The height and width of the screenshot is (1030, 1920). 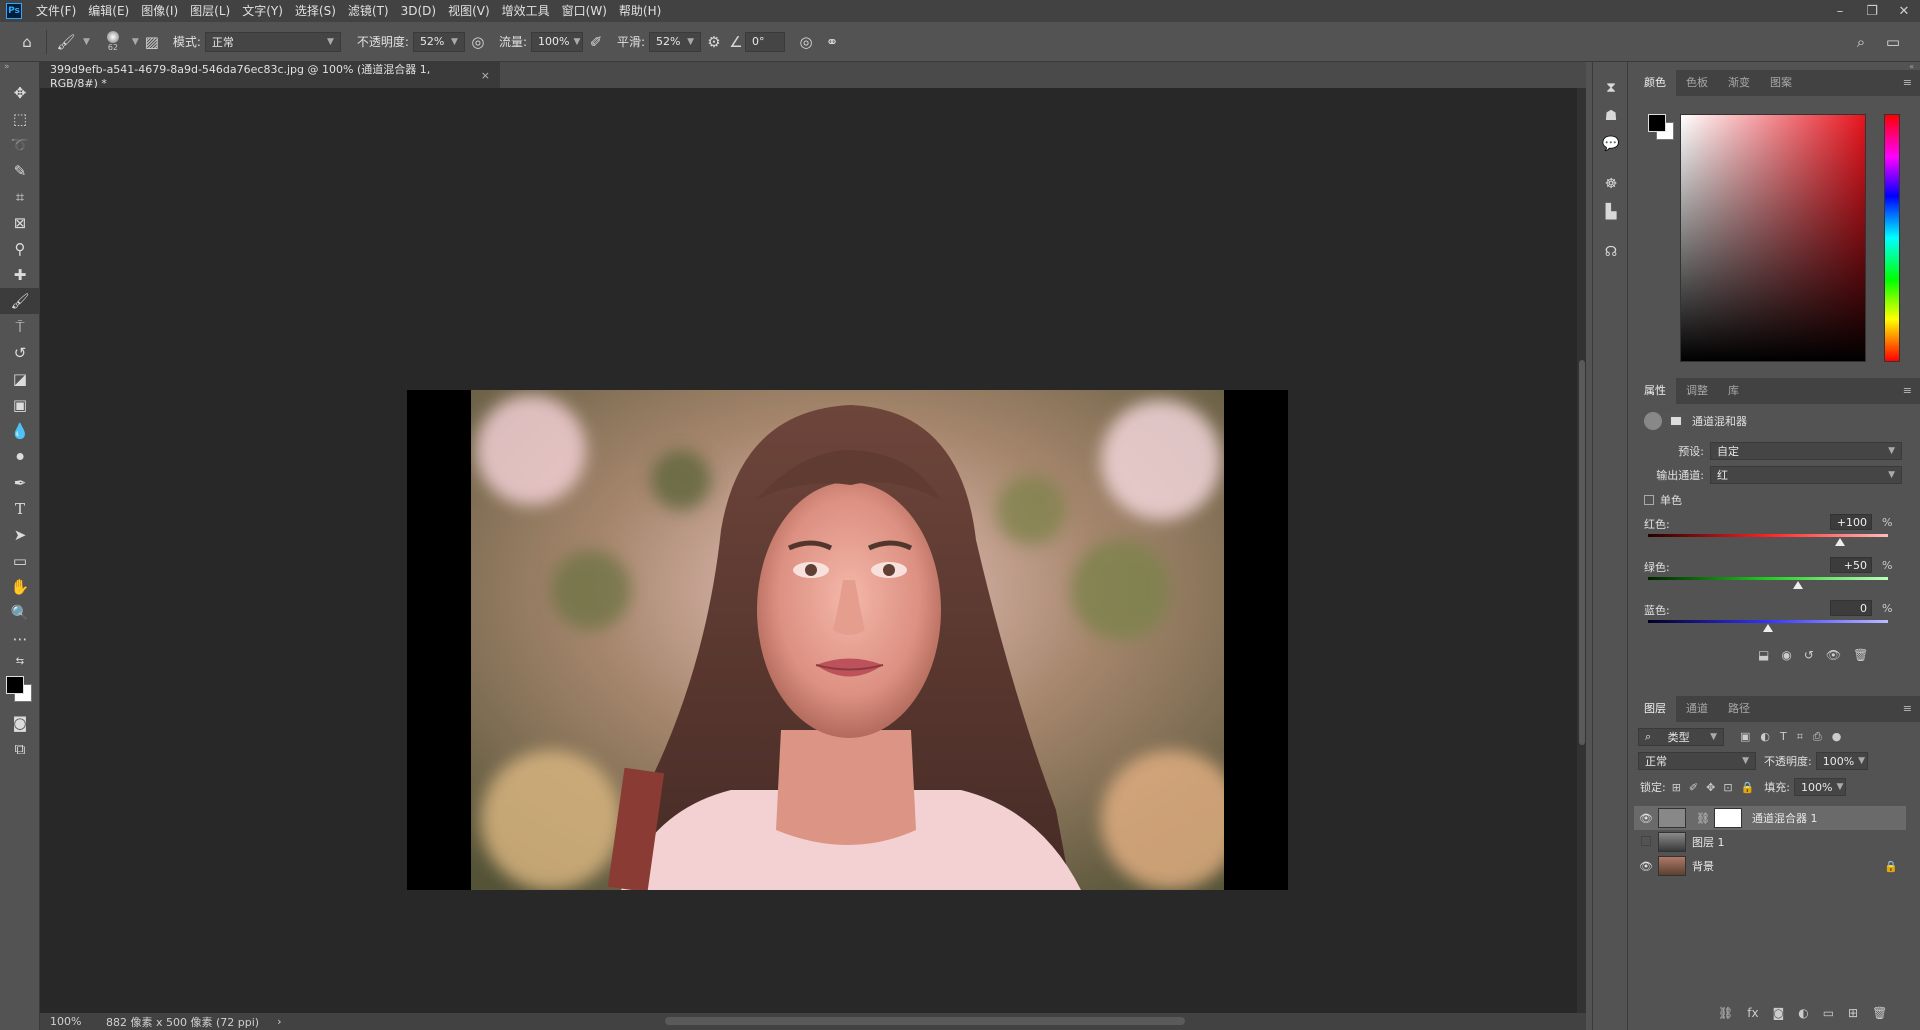 I want to click on fill-input: 100% ▼, so click(x=1820, y=787).